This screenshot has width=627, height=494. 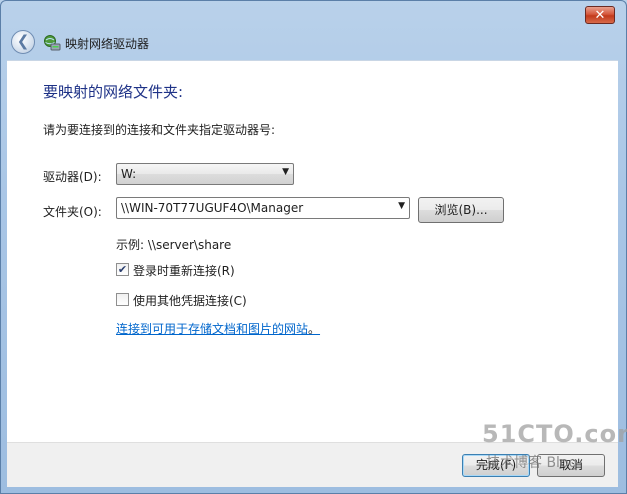 I want to click on close-button: ✕, so click(x=600, y=15).